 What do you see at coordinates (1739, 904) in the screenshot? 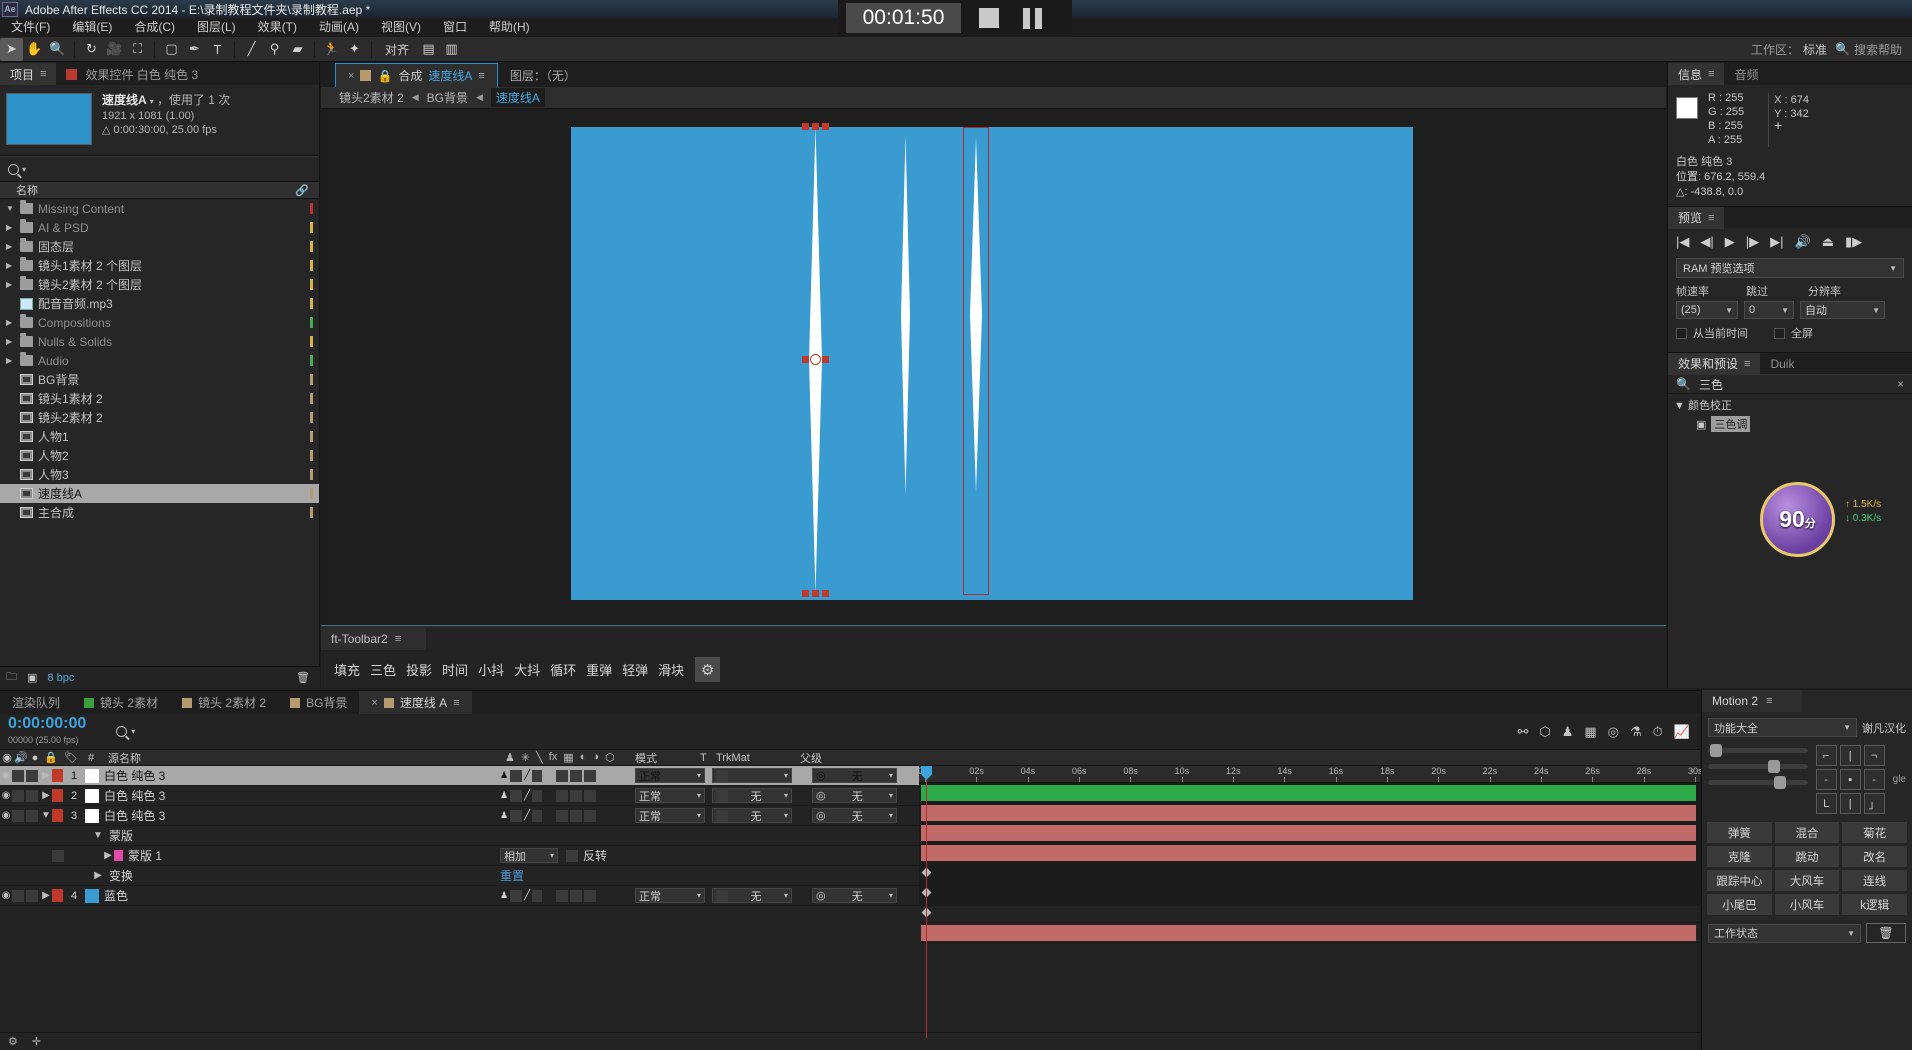
I see `motion2-action-button: 小尾巴` at bounding box center [1739, 904].